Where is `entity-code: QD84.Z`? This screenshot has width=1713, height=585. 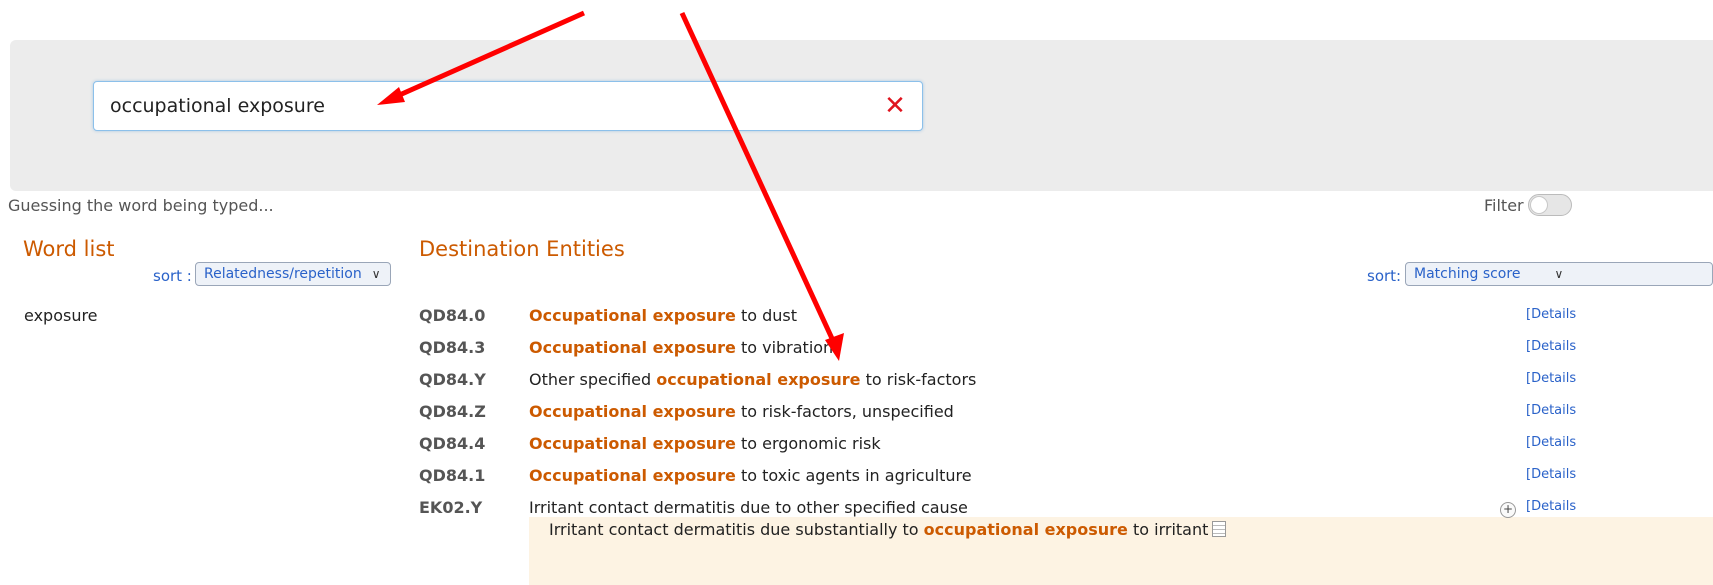 entity-code: QD84.Z is located at coordinates (452, 412).